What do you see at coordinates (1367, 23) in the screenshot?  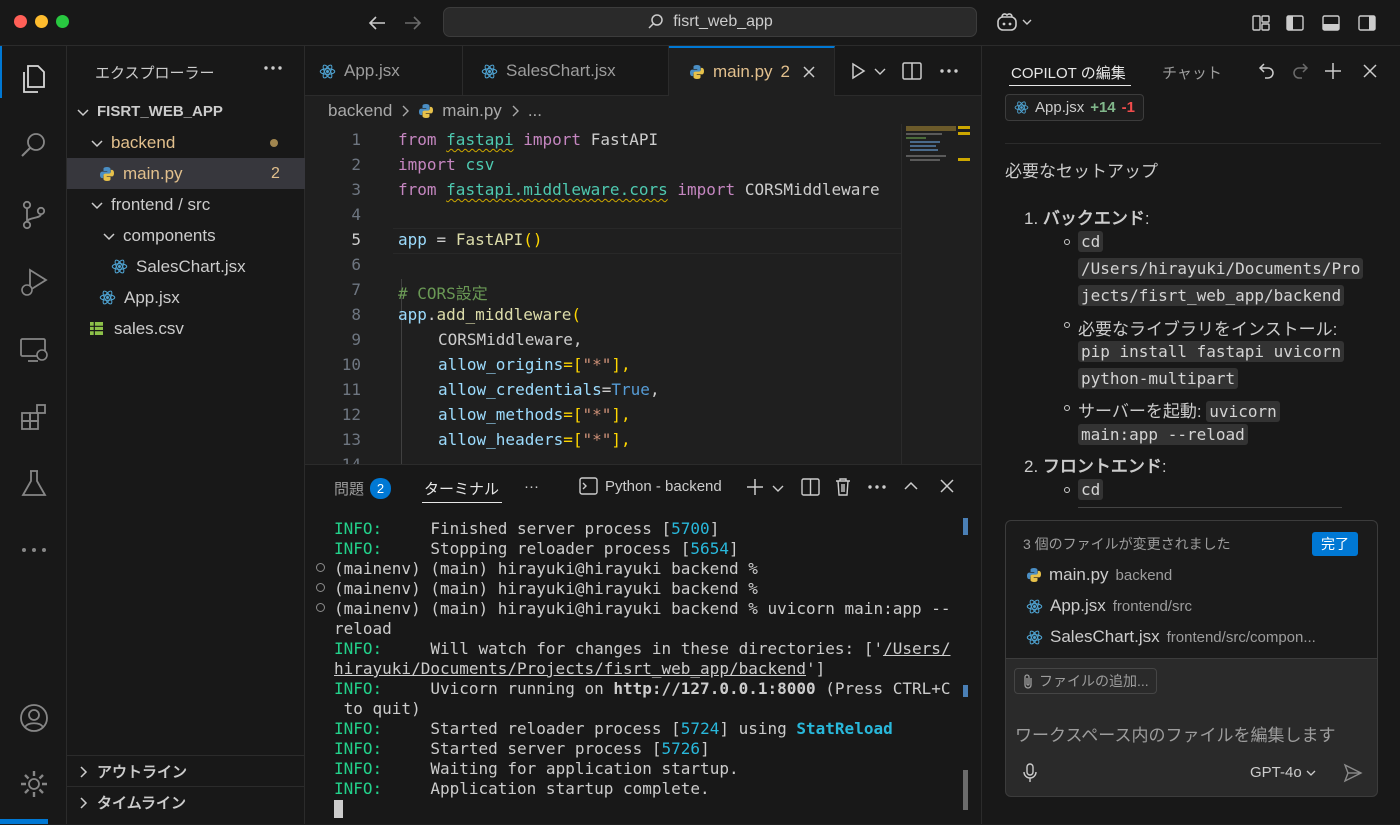 I see `toggle-secondary-sidebar-icon` at bounding box center [1367, 23].